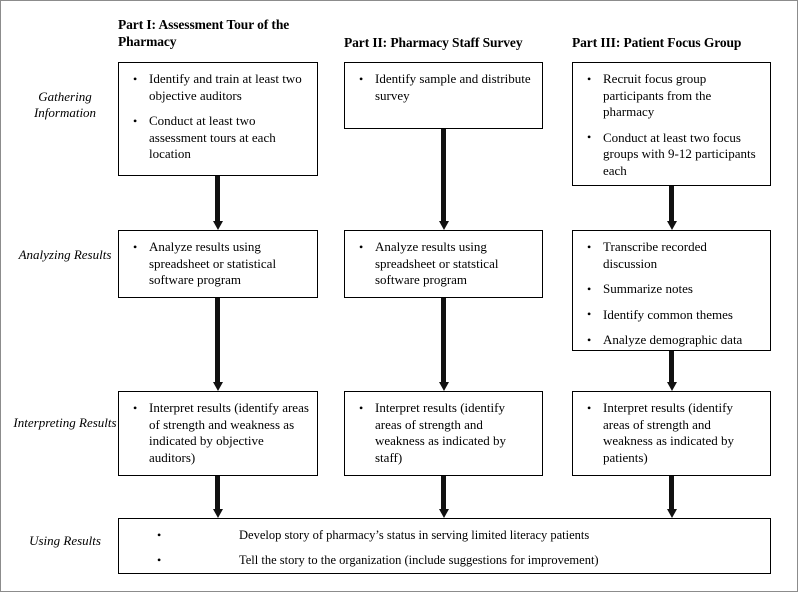 The width and height of the screenshot is (798, 592). I want to click on list-item: Analyze demographic data, so click(672, 340).